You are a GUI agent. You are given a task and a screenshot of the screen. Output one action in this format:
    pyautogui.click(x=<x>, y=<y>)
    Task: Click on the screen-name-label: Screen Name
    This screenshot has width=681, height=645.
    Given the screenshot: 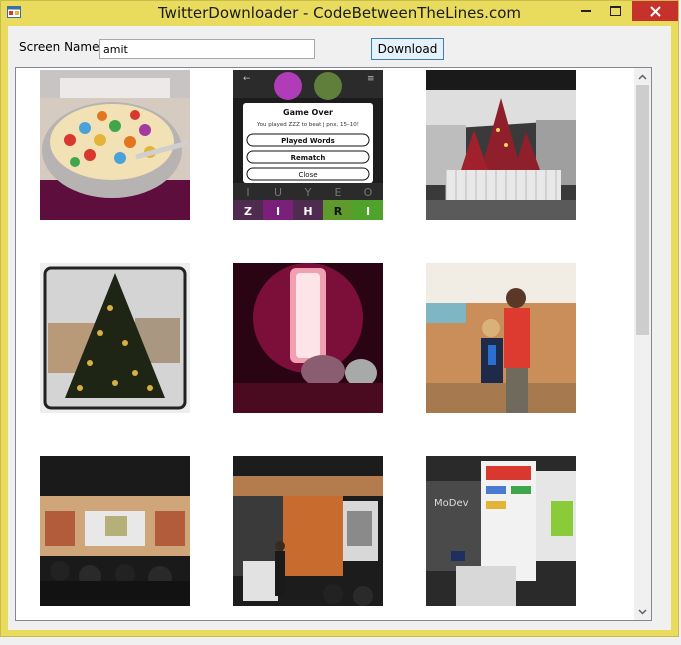 What is the action you would take?
    pyautogui.click(x=59, y=47)
    